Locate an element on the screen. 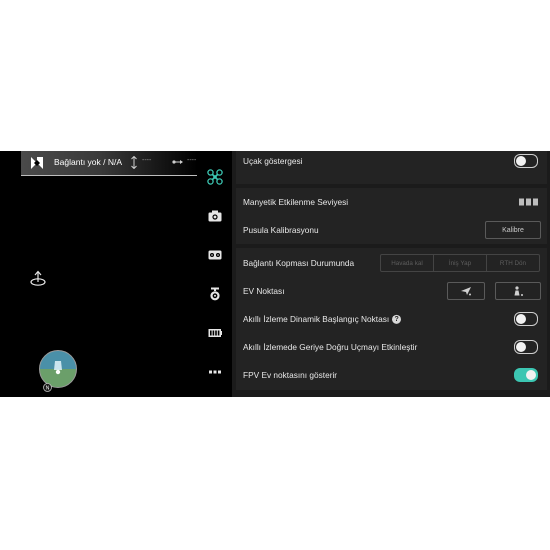 The width and height of the screenshot is (550, 550). home-point-row: EV Noktası is located at coordinates (391, 291).